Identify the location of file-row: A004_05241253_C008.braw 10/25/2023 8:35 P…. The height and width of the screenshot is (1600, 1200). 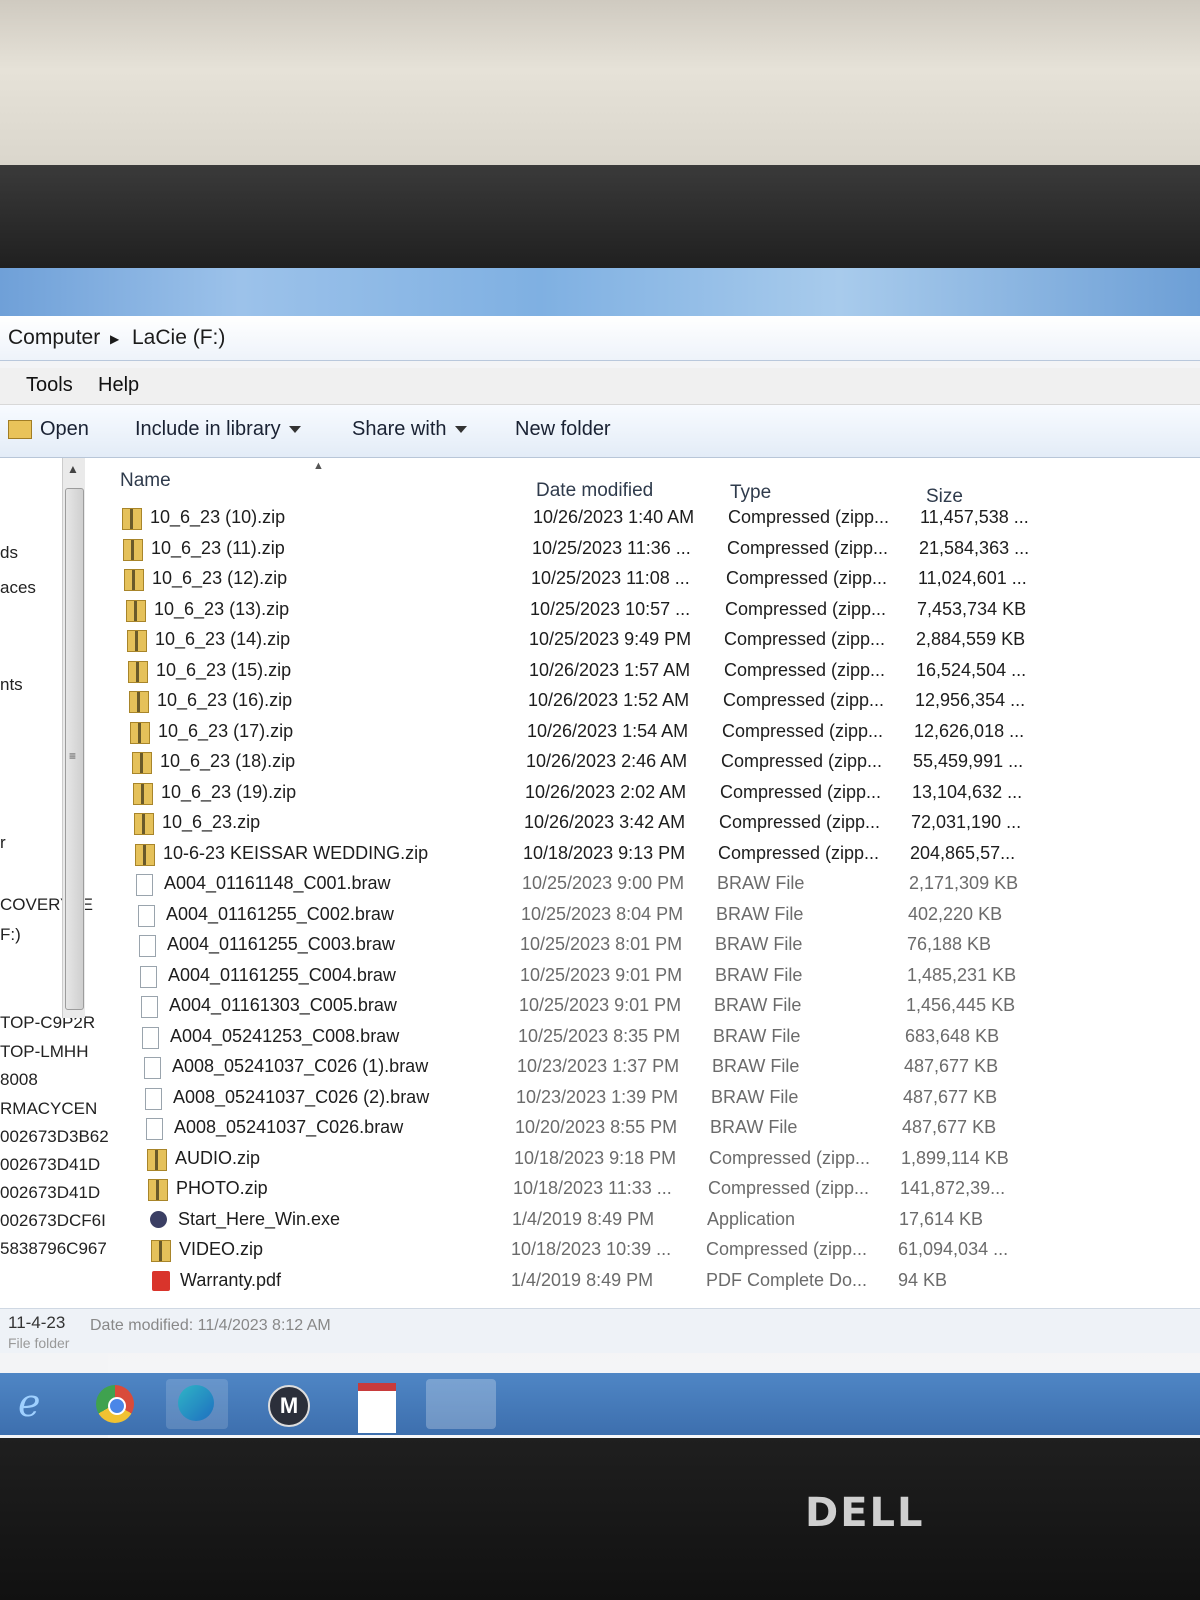
(654, 1037).